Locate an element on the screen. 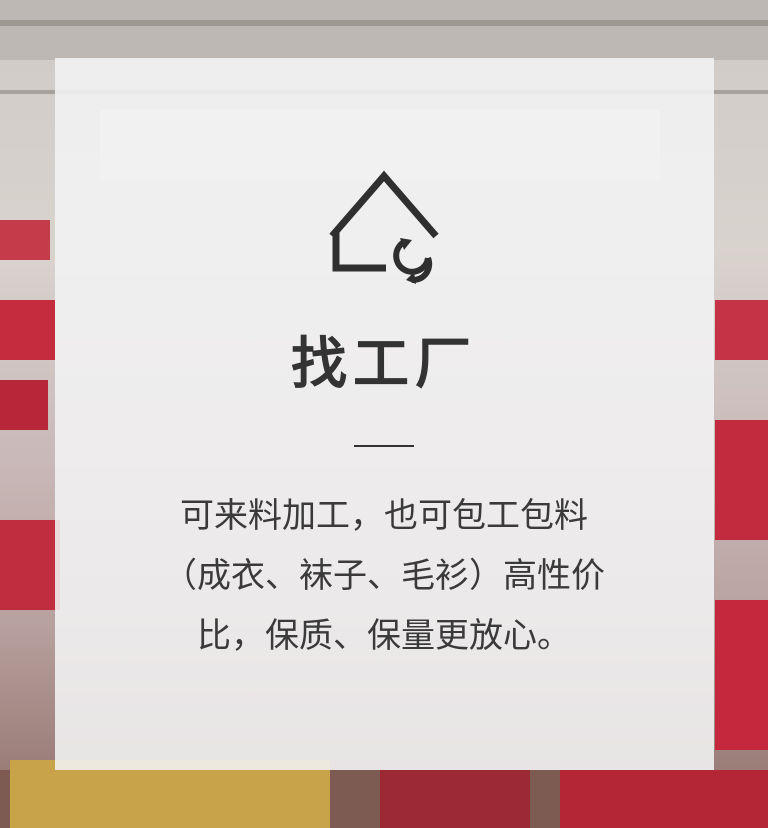 The image size is (768, 828). description-line-1: 可来料加工，也可包工包料 is located at coordinates (384, 516).